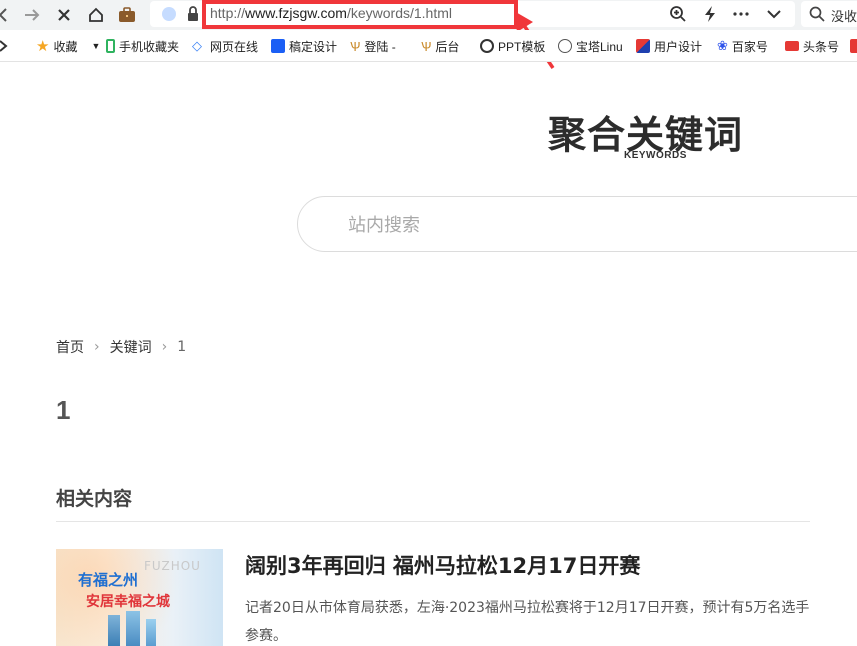 Image resolution: width=857 pixels, height=646 pixels. I want to click on lock-icon, so click(193, 16).